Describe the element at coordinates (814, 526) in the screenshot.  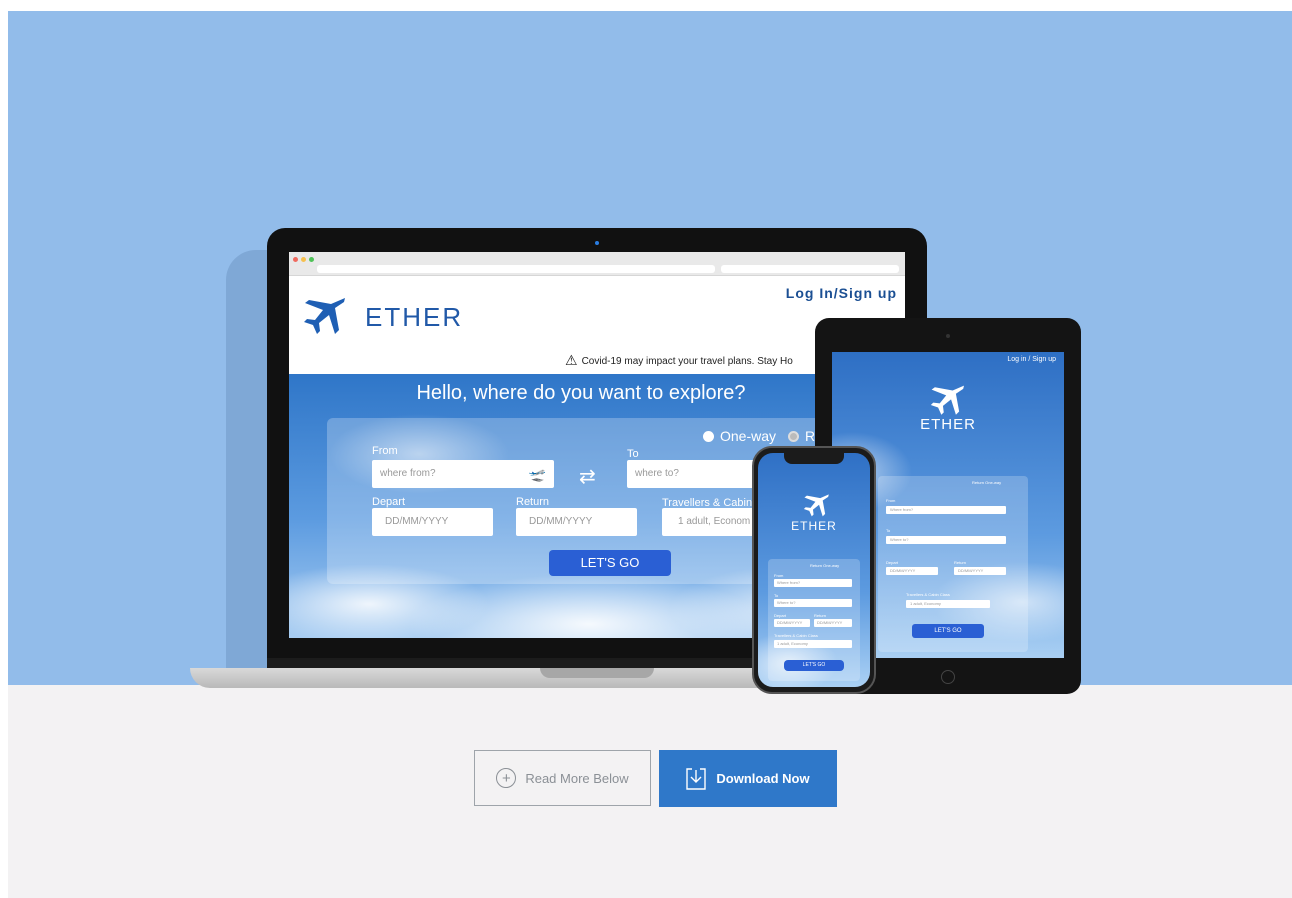
I see `phone-brand-logo: ETHER` at that location.